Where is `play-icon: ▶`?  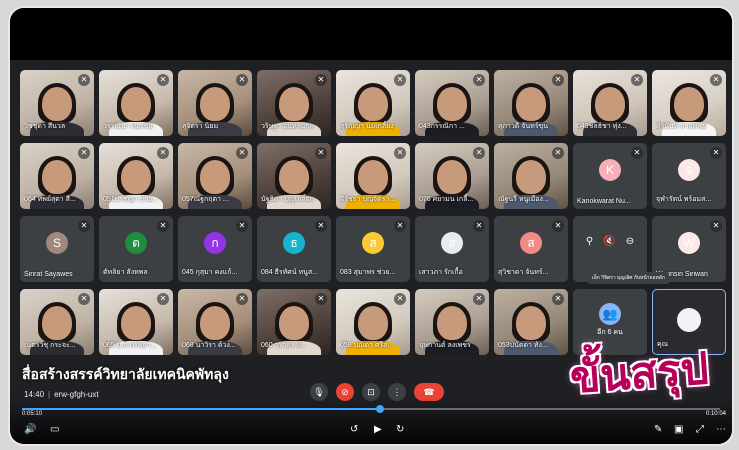 play-icon: ▶ is located at coordinates (378, 429).